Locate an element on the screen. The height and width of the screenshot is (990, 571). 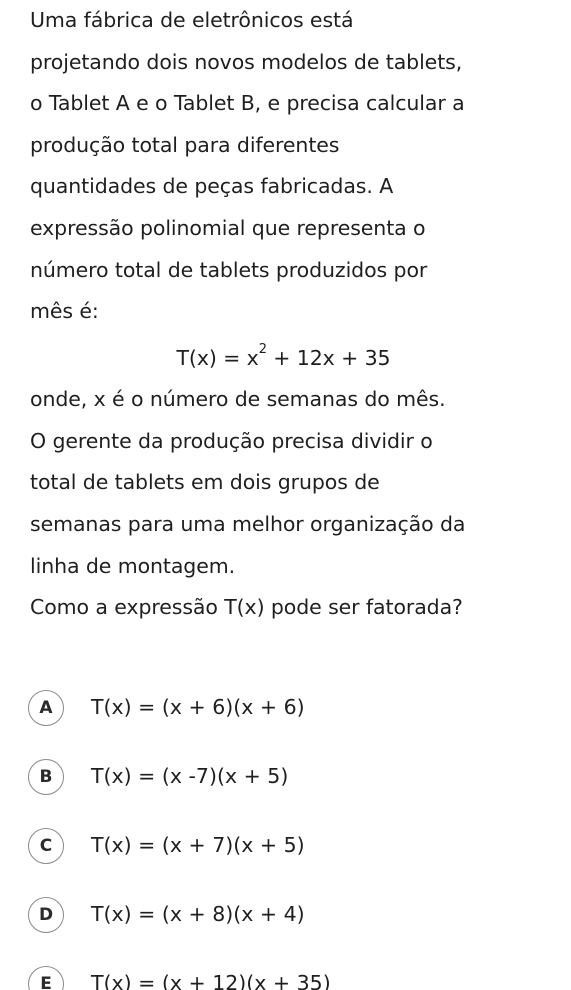
option-letter-badge: A is located at coordinates (46, 708).